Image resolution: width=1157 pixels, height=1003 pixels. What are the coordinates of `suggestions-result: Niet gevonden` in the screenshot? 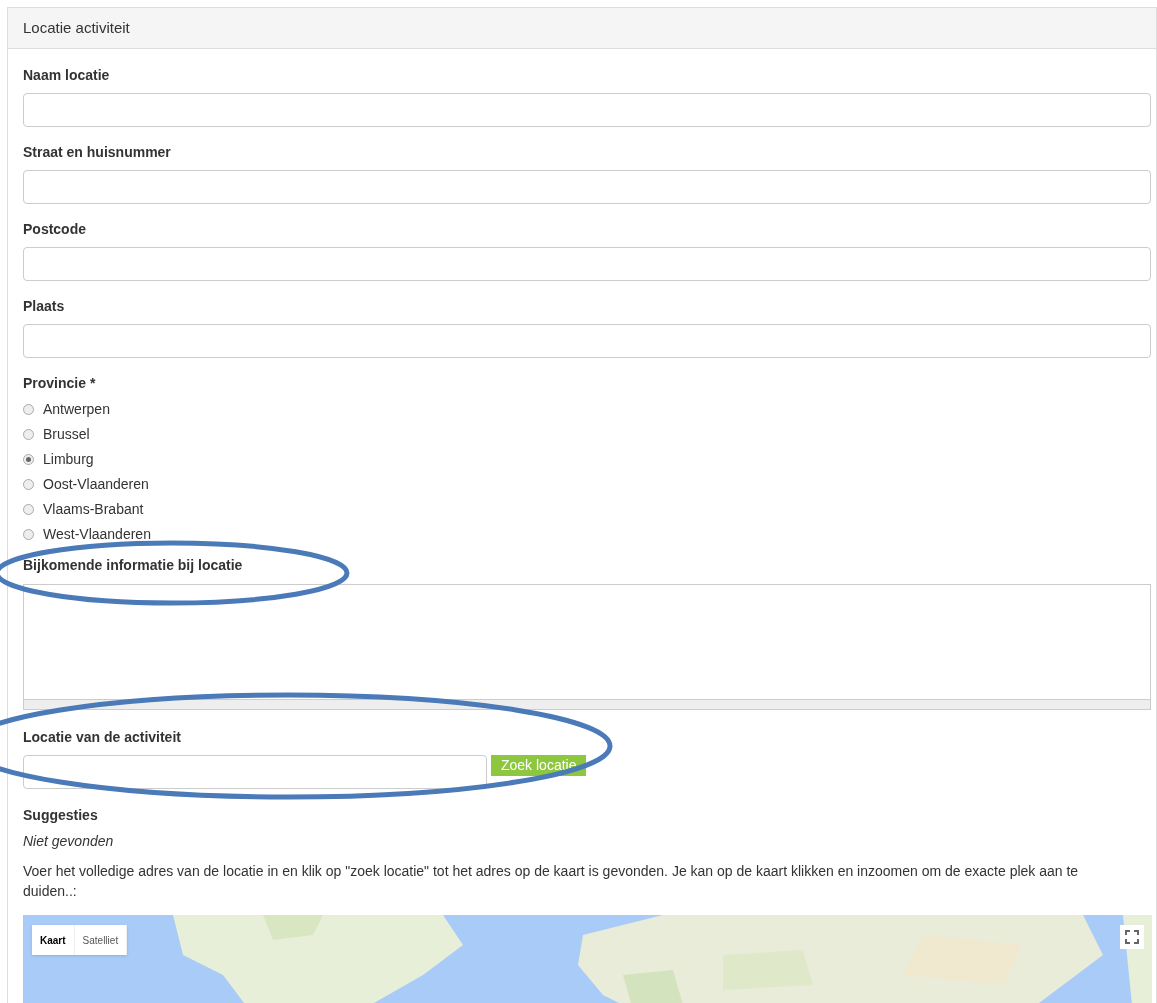 It's located at (69, 841).